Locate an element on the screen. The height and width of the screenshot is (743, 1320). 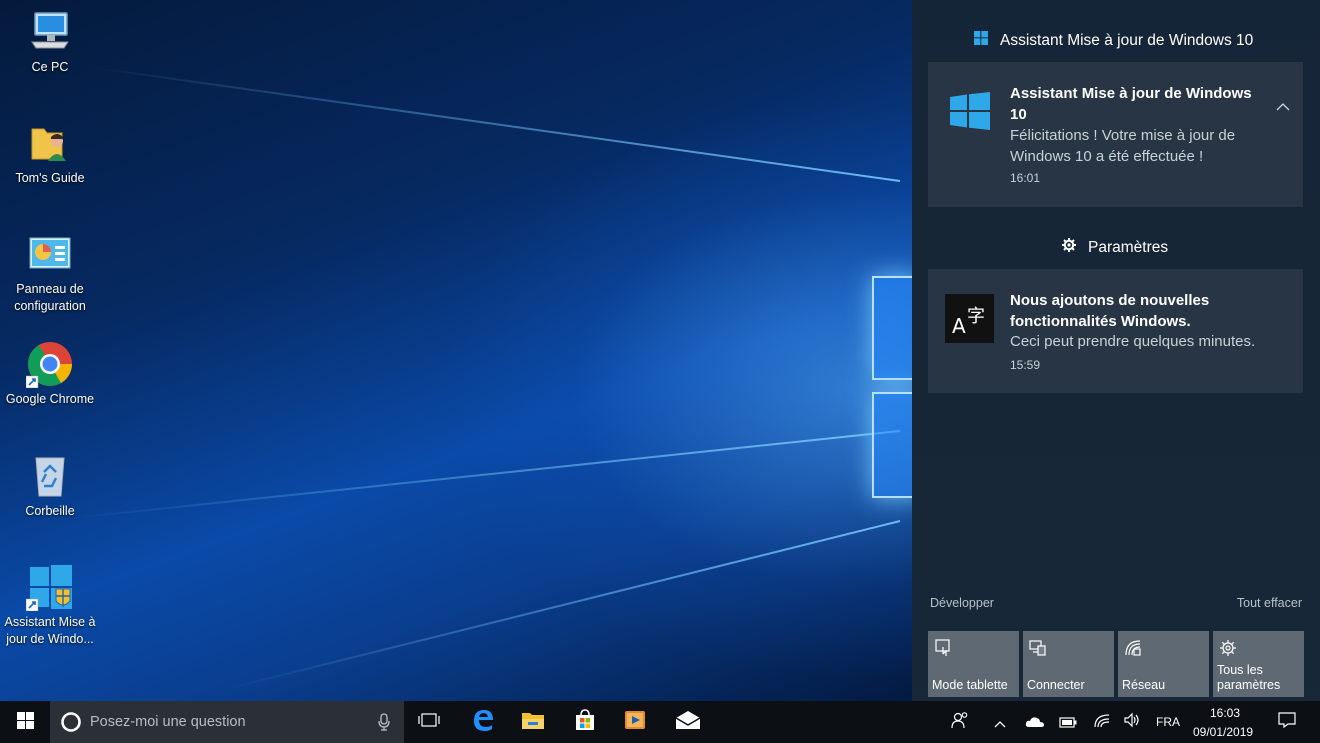
desktop-icon-label: Ce PC is located at coordinates (50, 67).